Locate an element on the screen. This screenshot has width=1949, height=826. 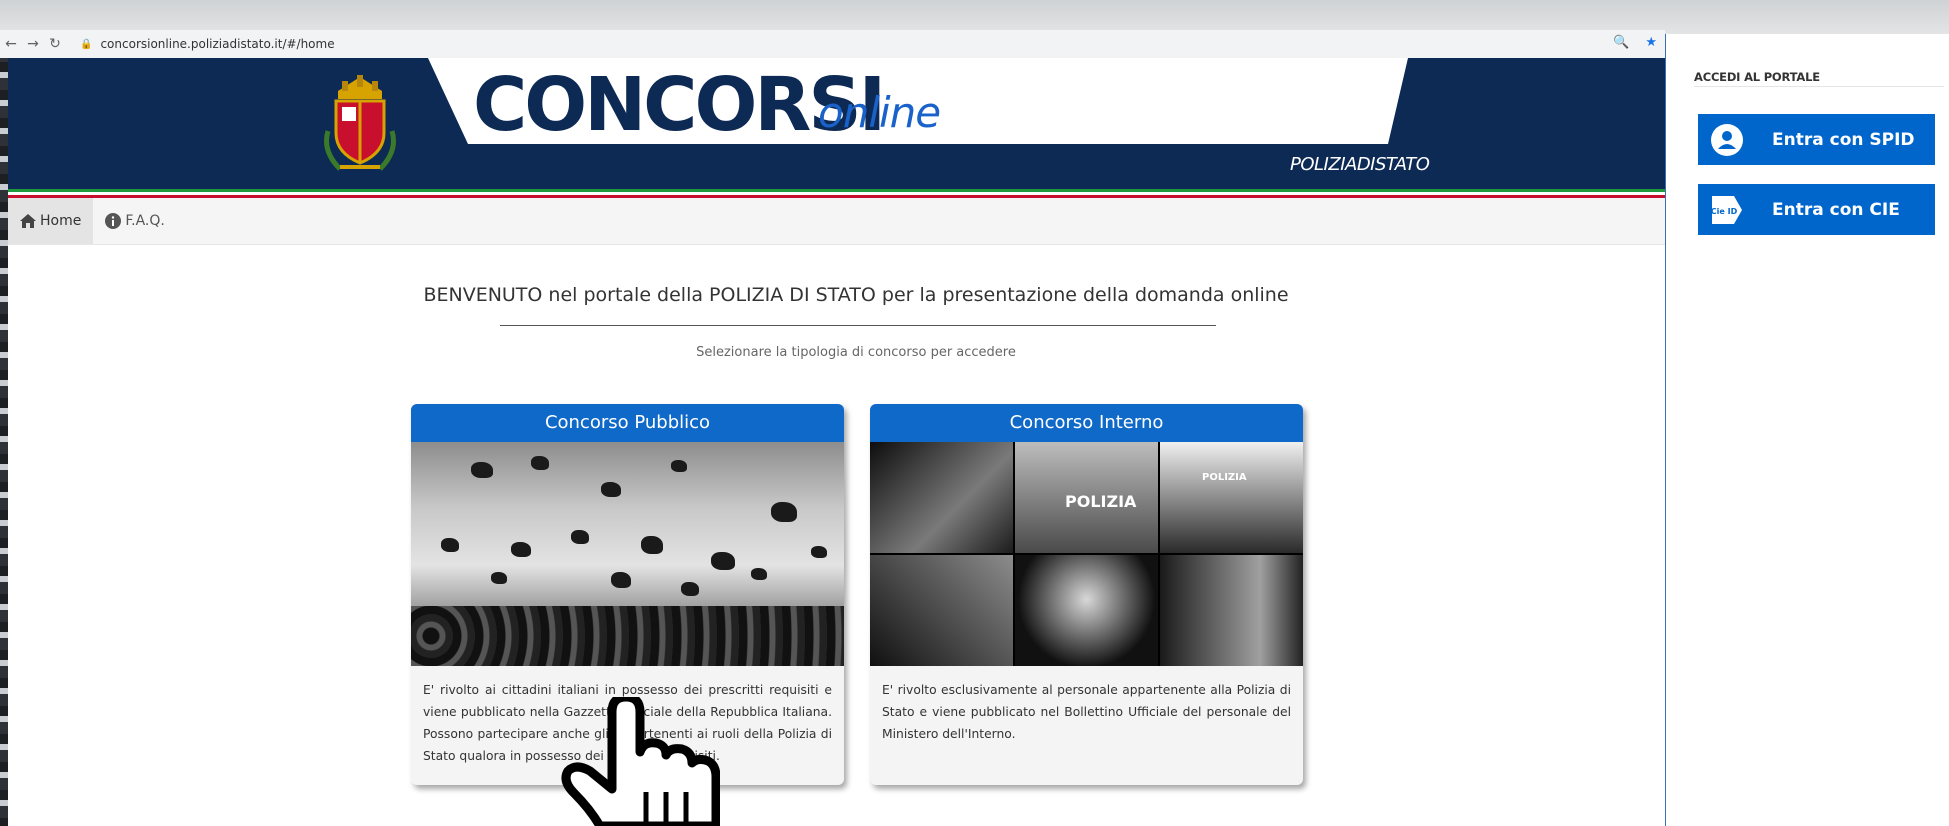
brand-subtitle: POLIZIADISTATO is located at coordinates (1360, 164).